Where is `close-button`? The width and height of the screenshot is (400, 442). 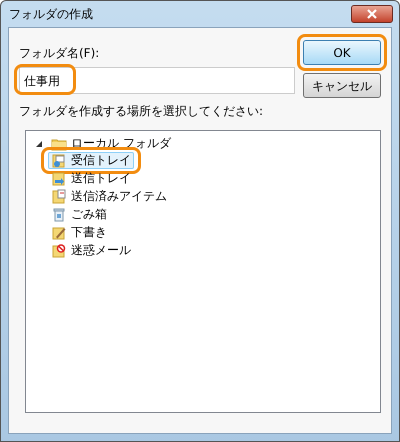 close-button is located at coordinates (372, 14).